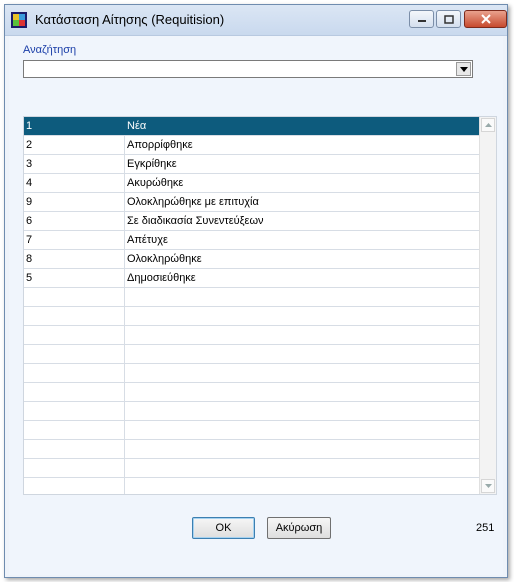  I want to click on search-combobox, so click(248, 69).